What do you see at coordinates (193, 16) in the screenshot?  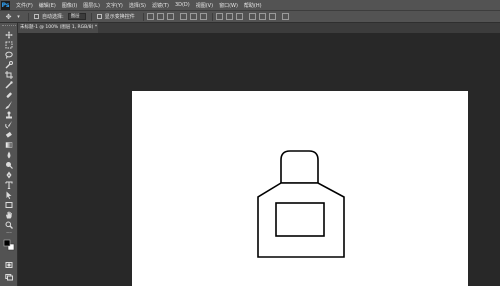 I see `align-horizontal-center-icon` at bounding box center [193, 16].